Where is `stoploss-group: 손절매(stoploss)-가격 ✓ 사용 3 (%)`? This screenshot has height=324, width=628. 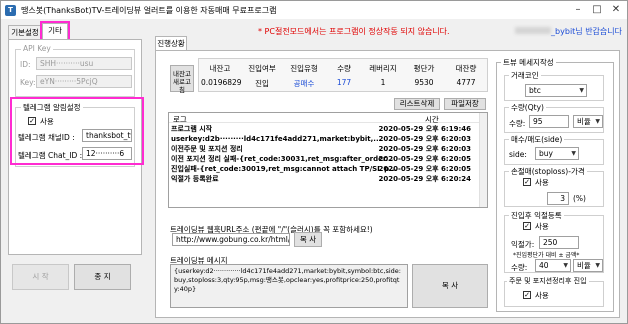
stoploss-group: 손절매(stoploss)-가격 ✓ 사용 3 (%) is located at coordinates (554, 186).